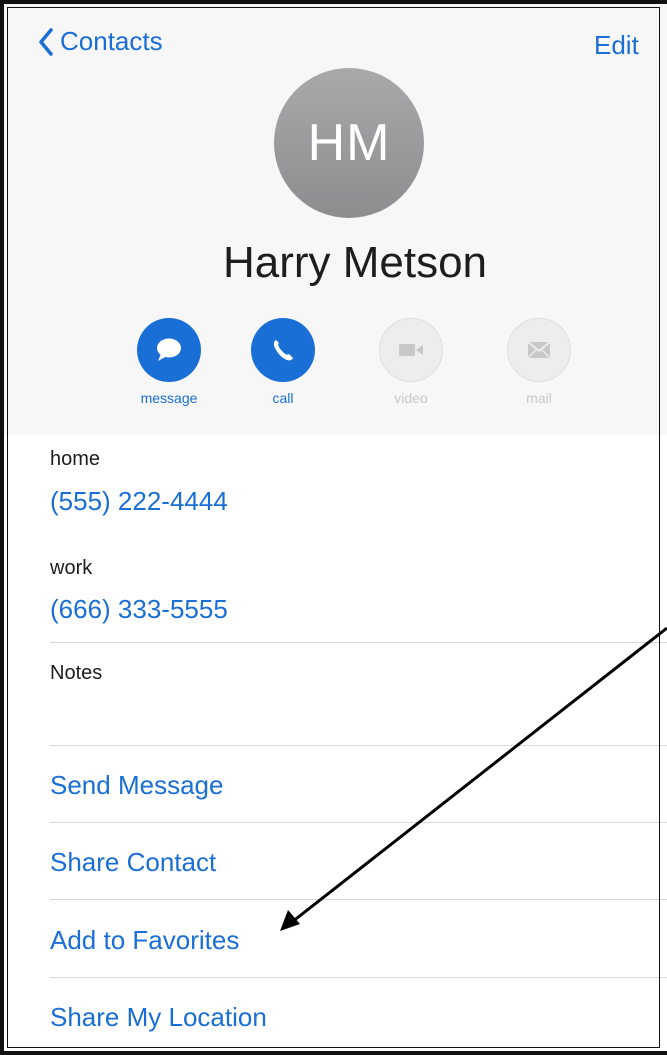 This screenshot has height=1055, width=667. Describe the element at coordinates (139, 609) in the screenshot. I see `phone-number-work: (666) 333-5555` at that location.